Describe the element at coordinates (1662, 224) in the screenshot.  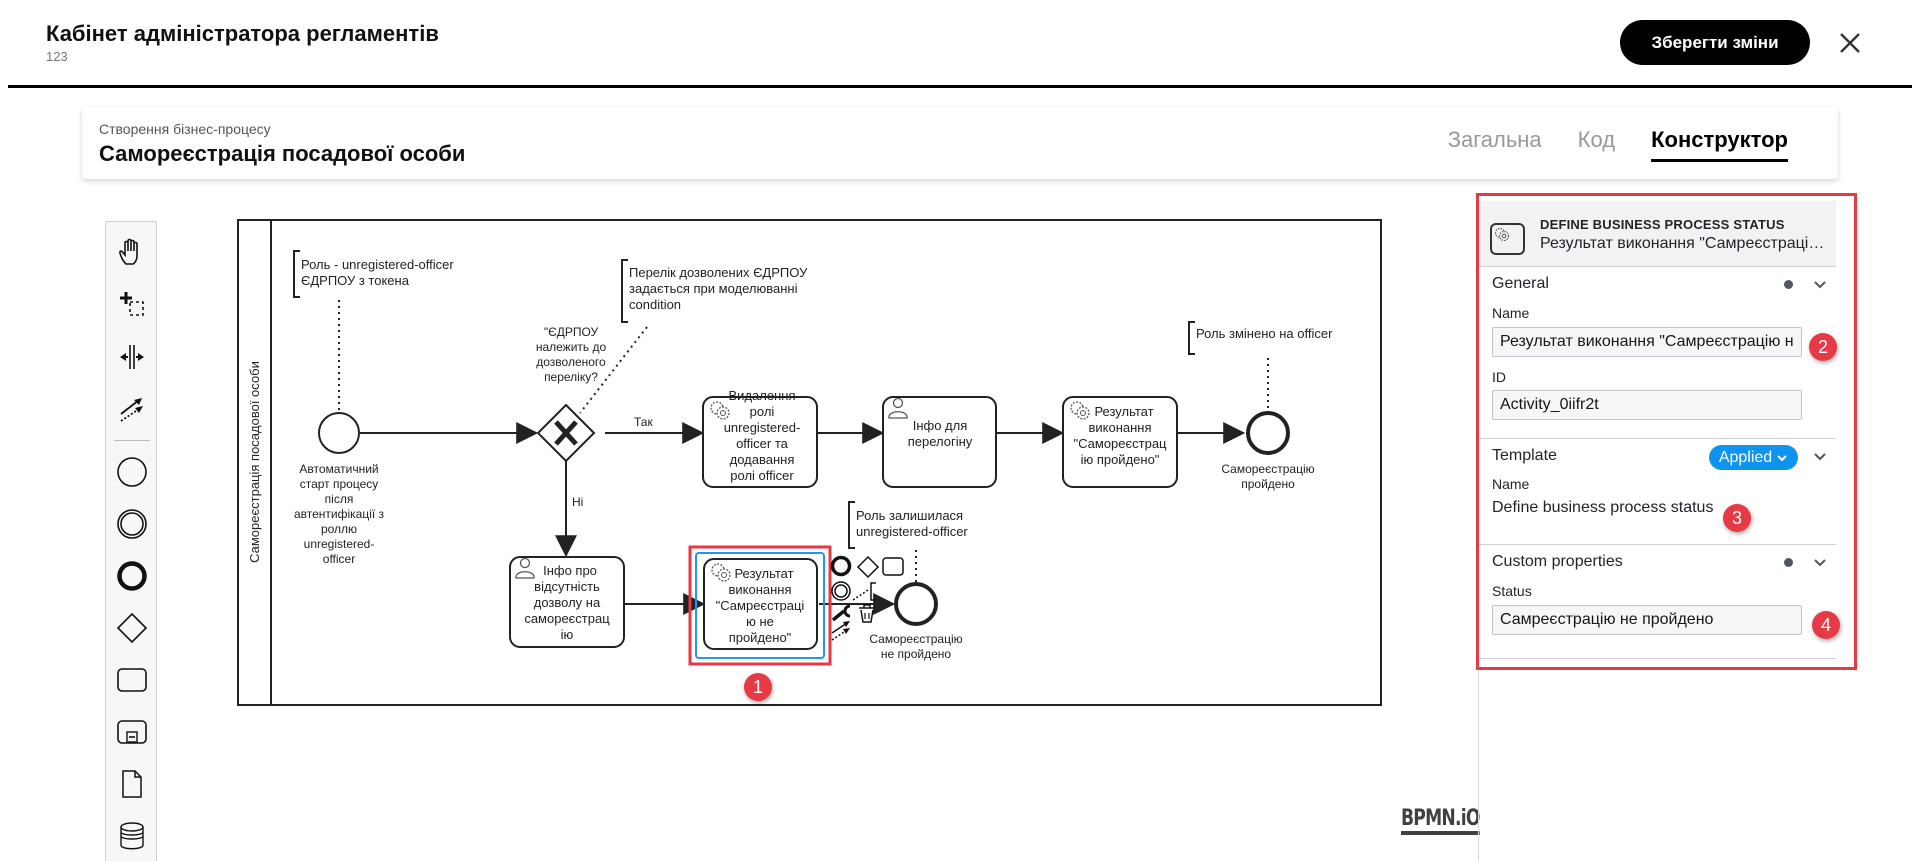
I see `element-type: DEFINE BUSINESS PROCESS STATUS` at that location.